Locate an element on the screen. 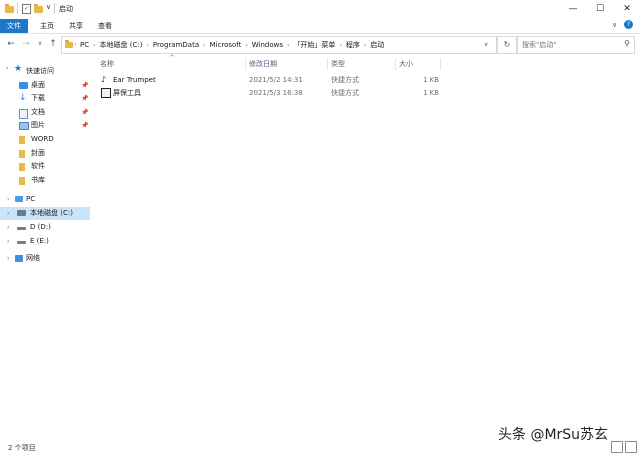 Image resolution: width=640 pixels, height=455 pixels. tab-share: 共享 is located at coordinates (76, 26).